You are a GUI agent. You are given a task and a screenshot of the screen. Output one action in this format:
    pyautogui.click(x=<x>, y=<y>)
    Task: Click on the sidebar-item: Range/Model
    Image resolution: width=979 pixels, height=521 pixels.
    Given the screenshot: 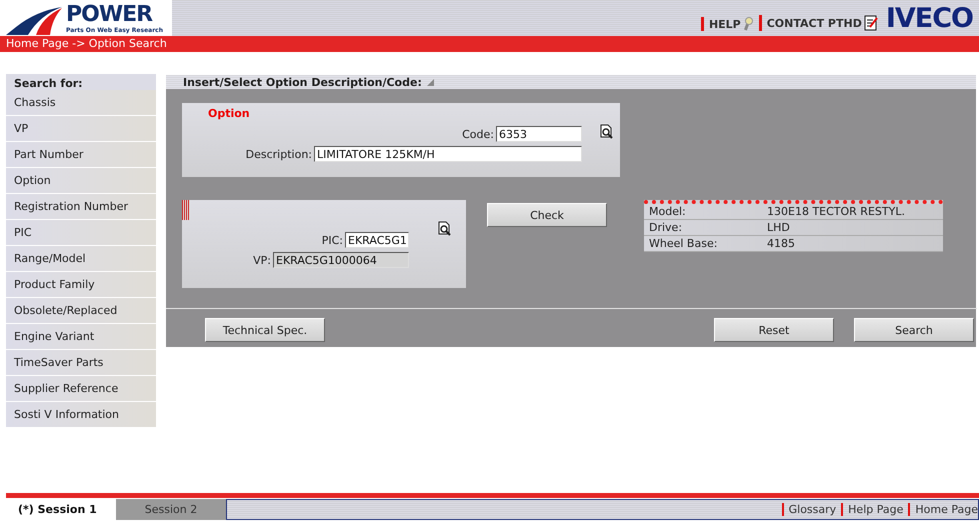 What is the action you would take?
    pyautogui.click(x=81, y=258)
    